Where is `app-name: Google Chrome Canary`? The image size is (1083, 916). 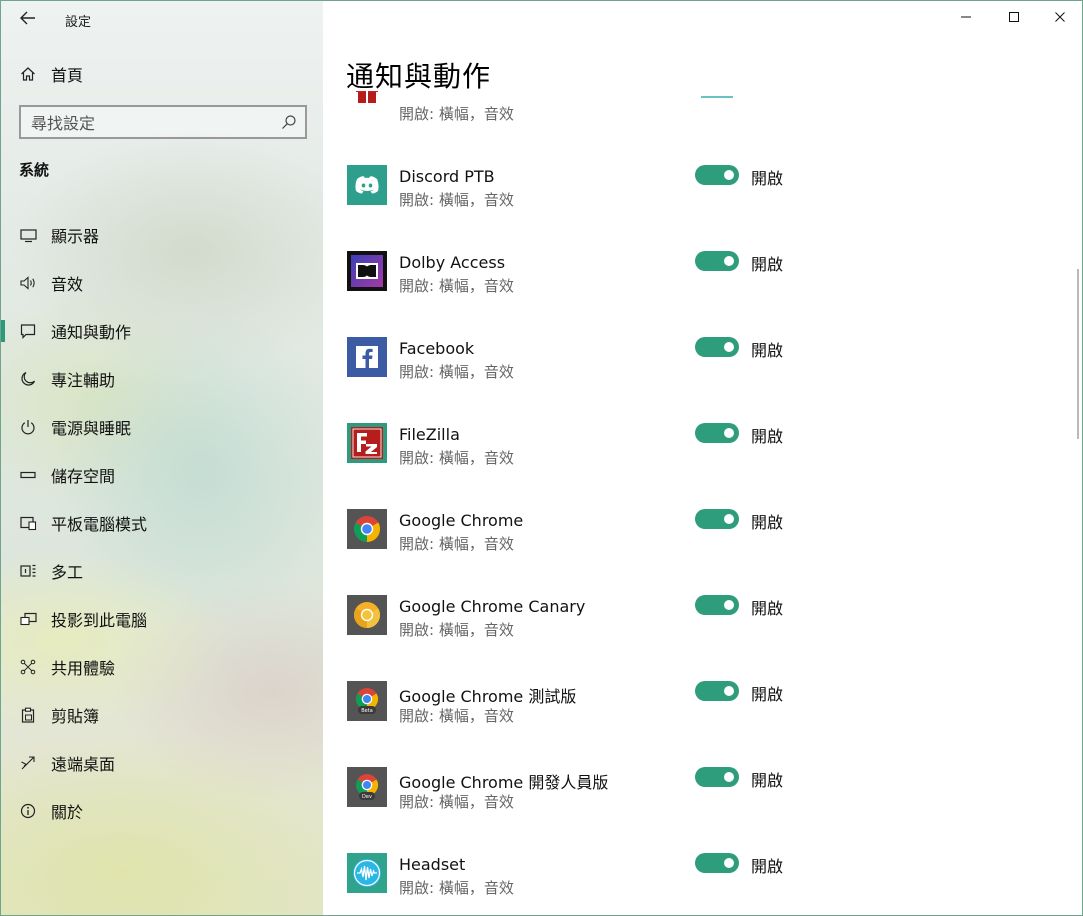 app-name: Google Chrome Canary is located at coordinates (492, 606).